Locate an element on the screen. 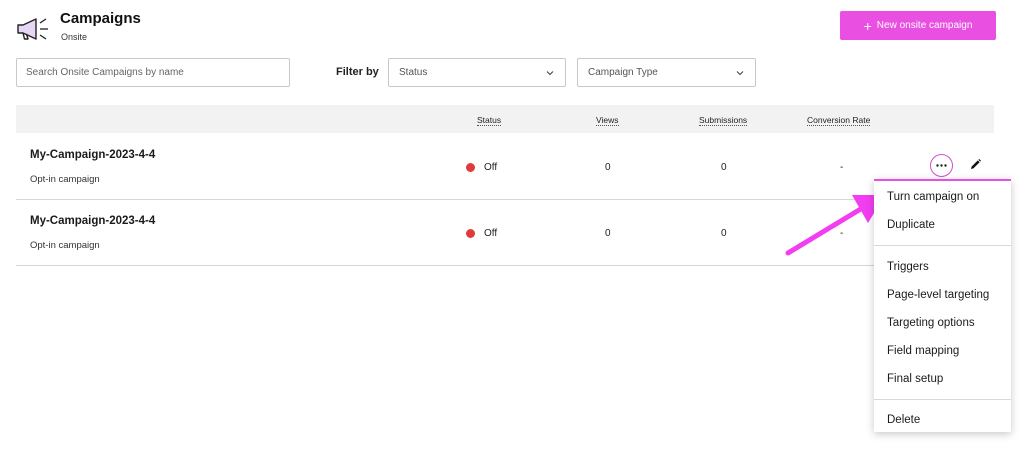 The width and height of the screenshot is (1024, 450). table-header: Status Views Submissions Conversion Rate is located at coordinates (505, 119).